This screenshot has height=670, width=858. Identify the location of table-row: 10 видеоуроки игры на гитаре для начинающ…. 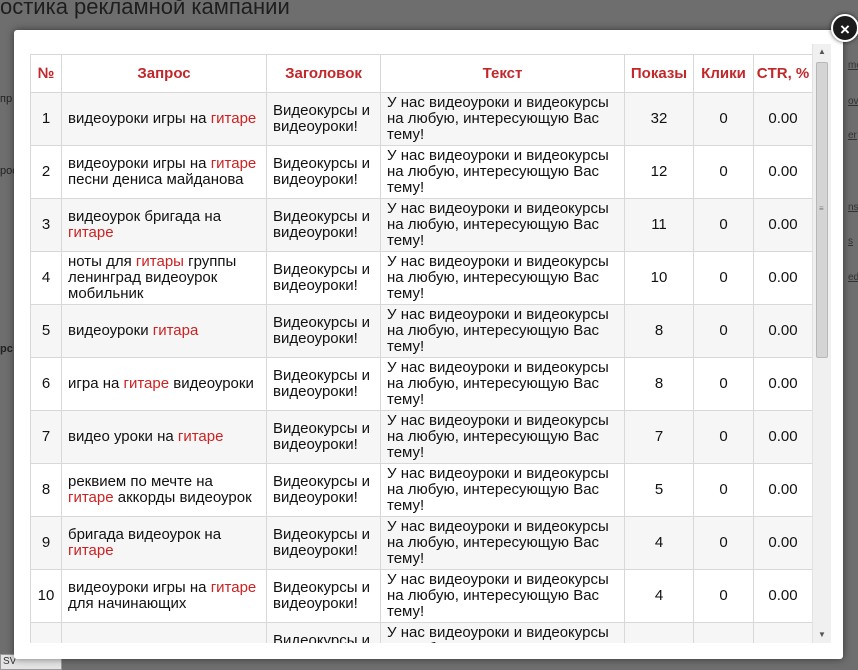
(421, 596).